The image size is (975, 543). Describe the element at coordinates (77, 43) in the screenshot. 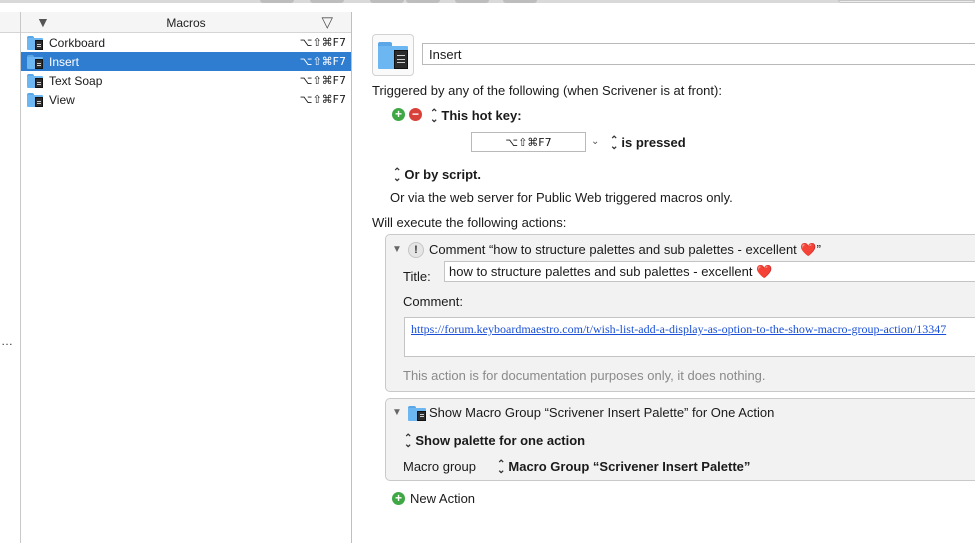

I see `macro-name: Corkboard` at that location.